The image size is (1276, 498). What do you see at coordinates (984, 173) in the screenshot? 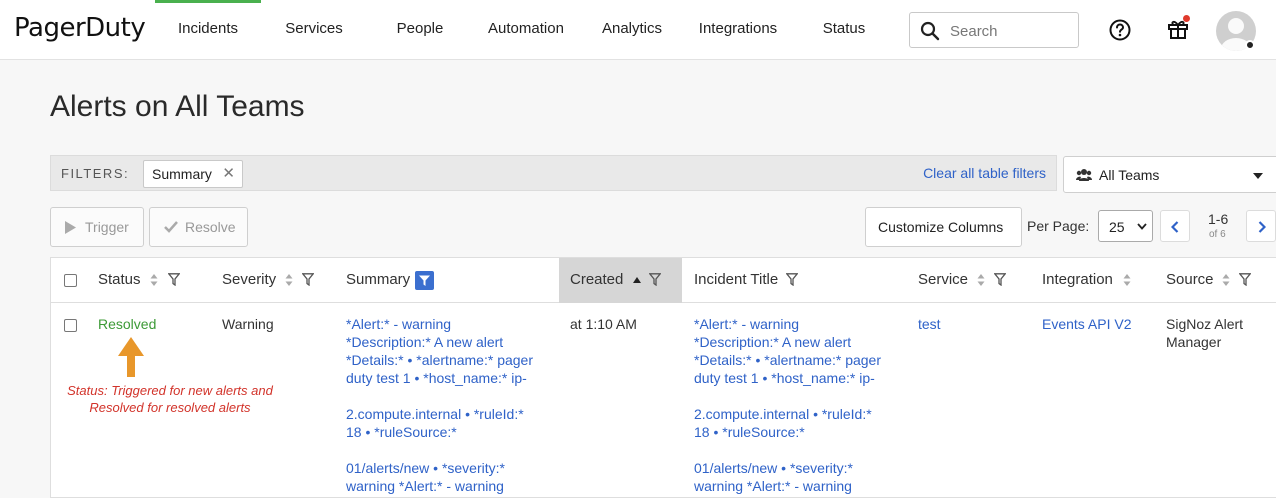
I see `clear-filters-link: Clear all table filters` at bounding box center [984, 173].